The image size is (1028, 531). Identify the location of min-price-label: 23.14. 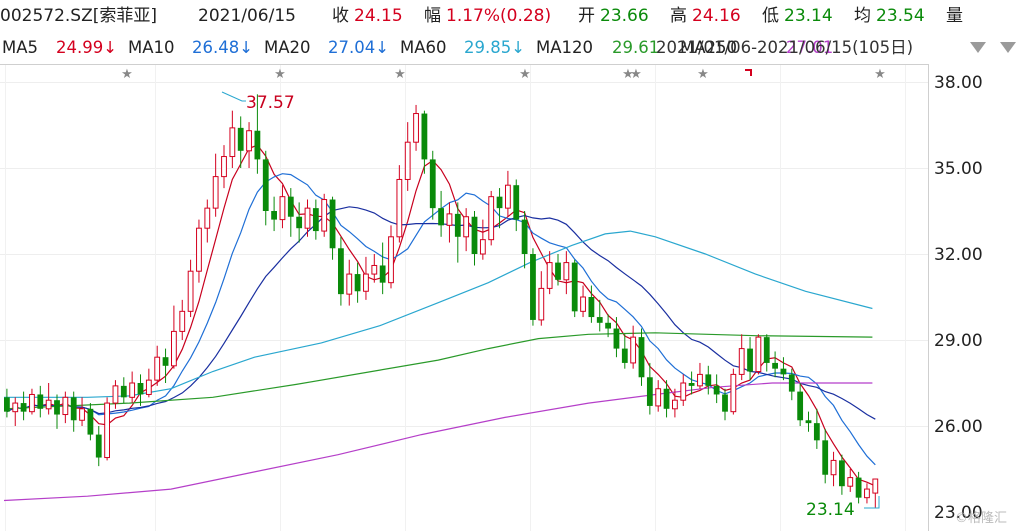
(830, 510).